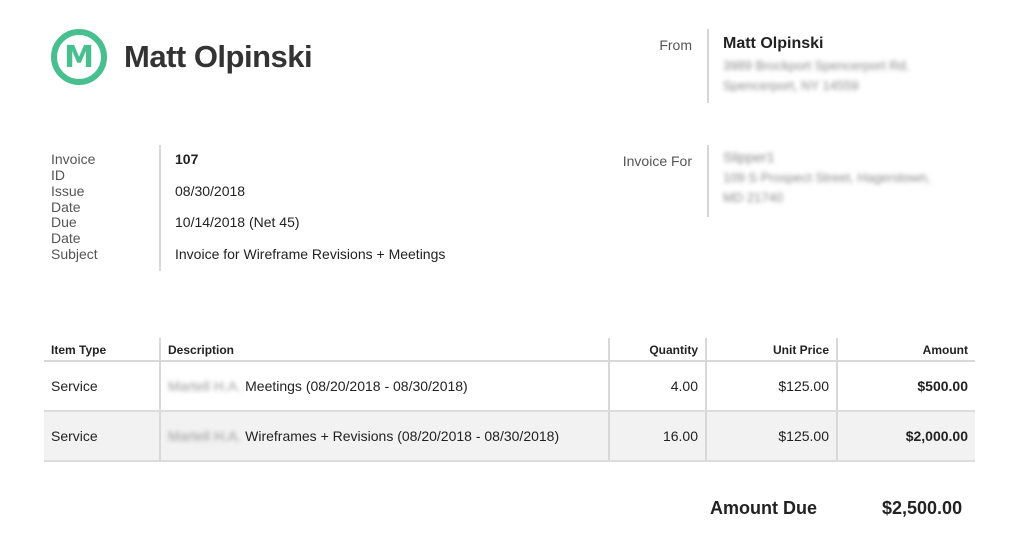 This screenshot has height=553, width=1024. What do you see at coordinates (657, 350) in the screenshot?
I see `column-header-quantity: Quantity` at bounding box center [657, 350].